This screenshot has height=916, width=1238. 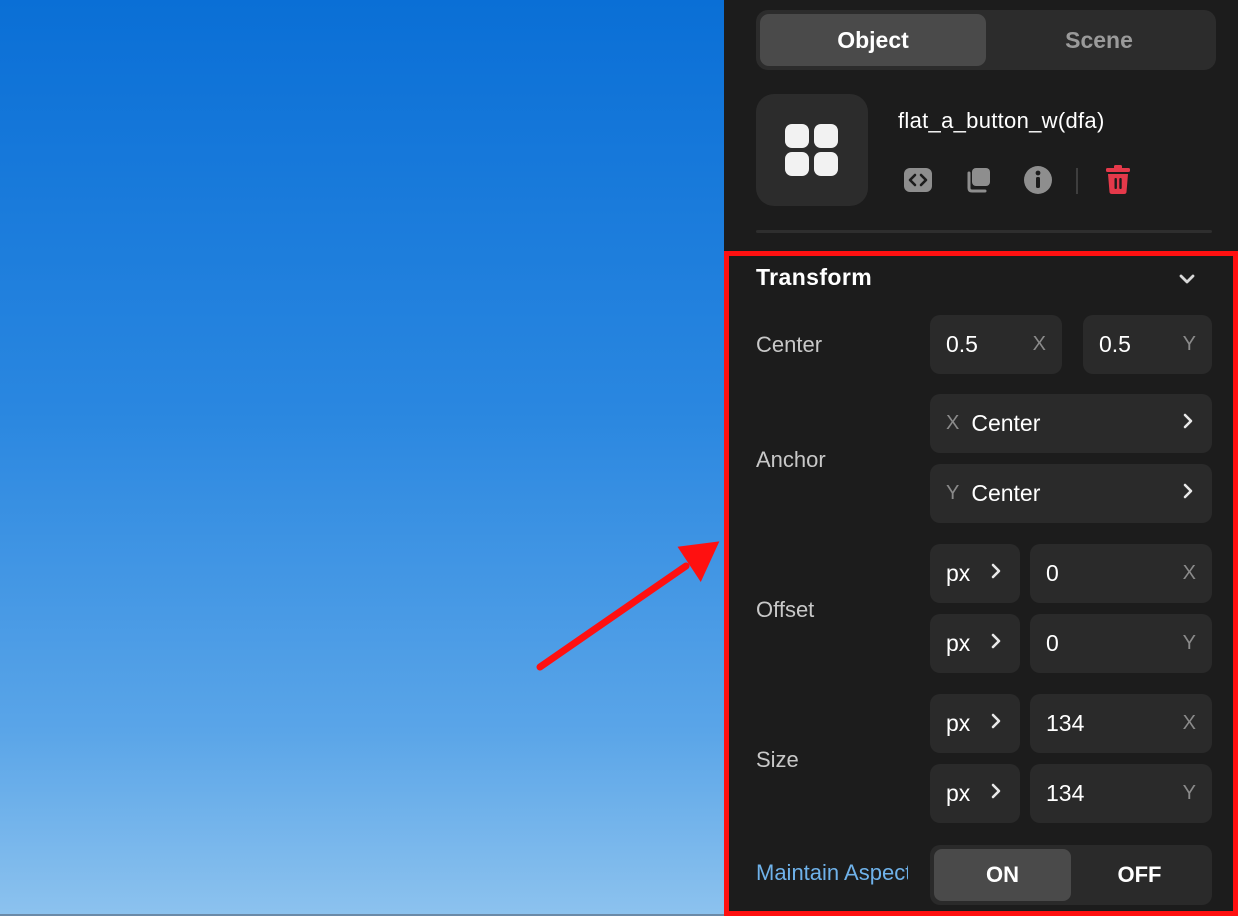 I want to click on tab-scene: Scene, so click(x=1099, y=40).